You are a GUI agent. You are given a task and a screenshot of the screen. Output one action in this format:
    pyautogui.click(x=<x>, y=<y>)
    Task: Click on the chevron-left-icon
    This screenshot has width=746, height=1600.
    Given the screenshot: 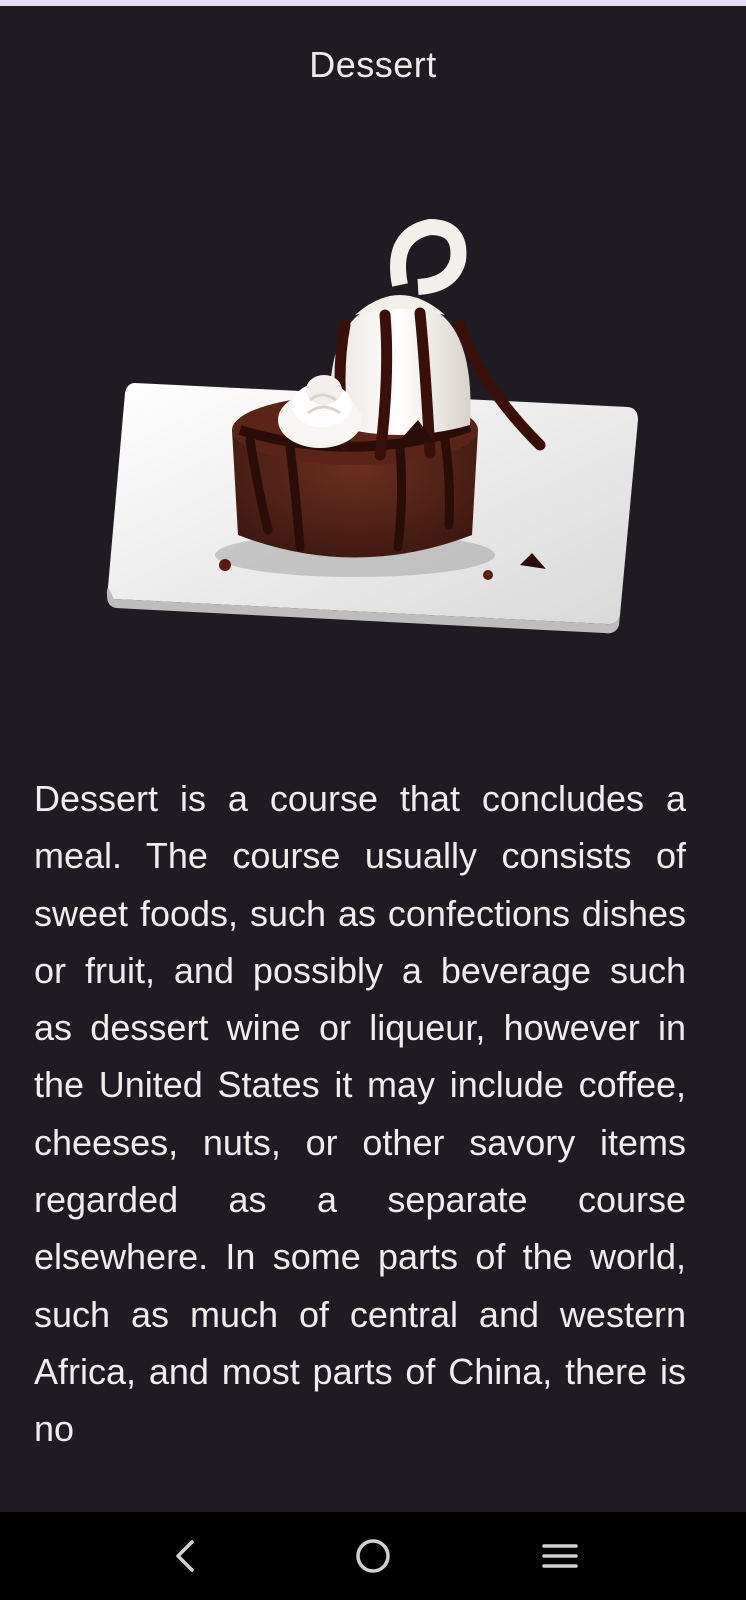 What is the action you would take?
    pyautogui.click(x=185, y=1556)
    